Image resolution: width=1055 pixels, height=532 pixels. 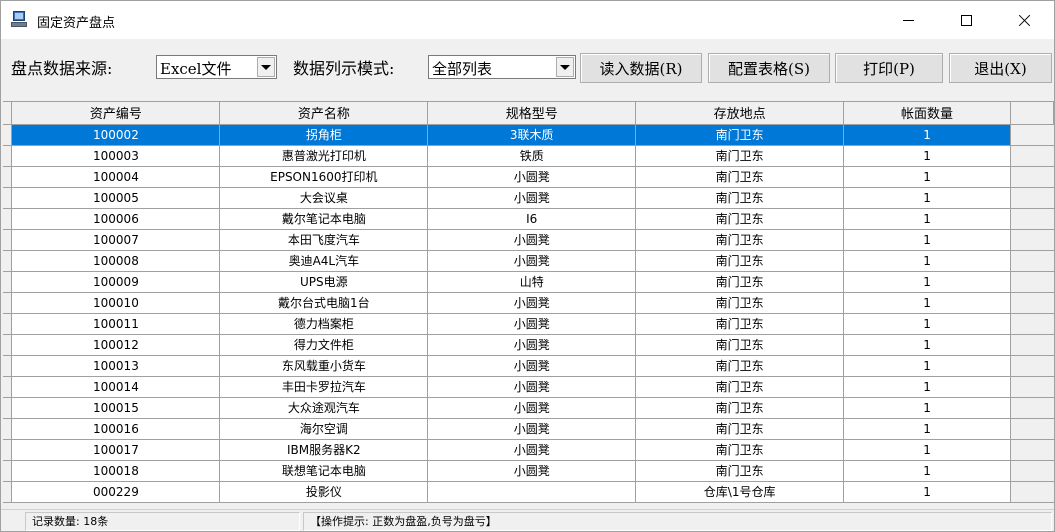 I want to click on table-cell: UPS电源, so click(x=324, y=282).